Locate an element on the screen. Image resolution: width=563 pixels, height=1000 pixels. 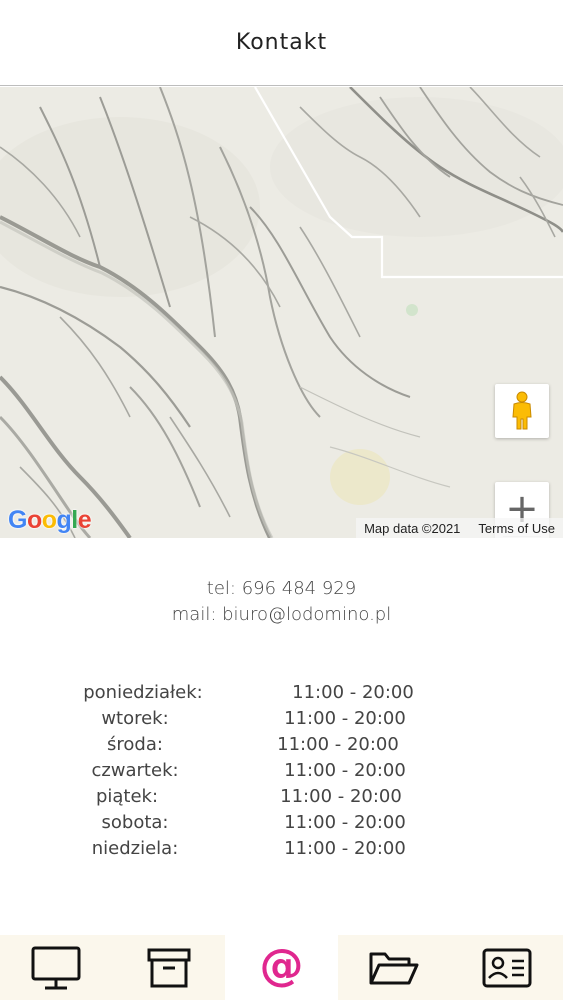
app-header: Kontakt is located at coordinates (281, 43).